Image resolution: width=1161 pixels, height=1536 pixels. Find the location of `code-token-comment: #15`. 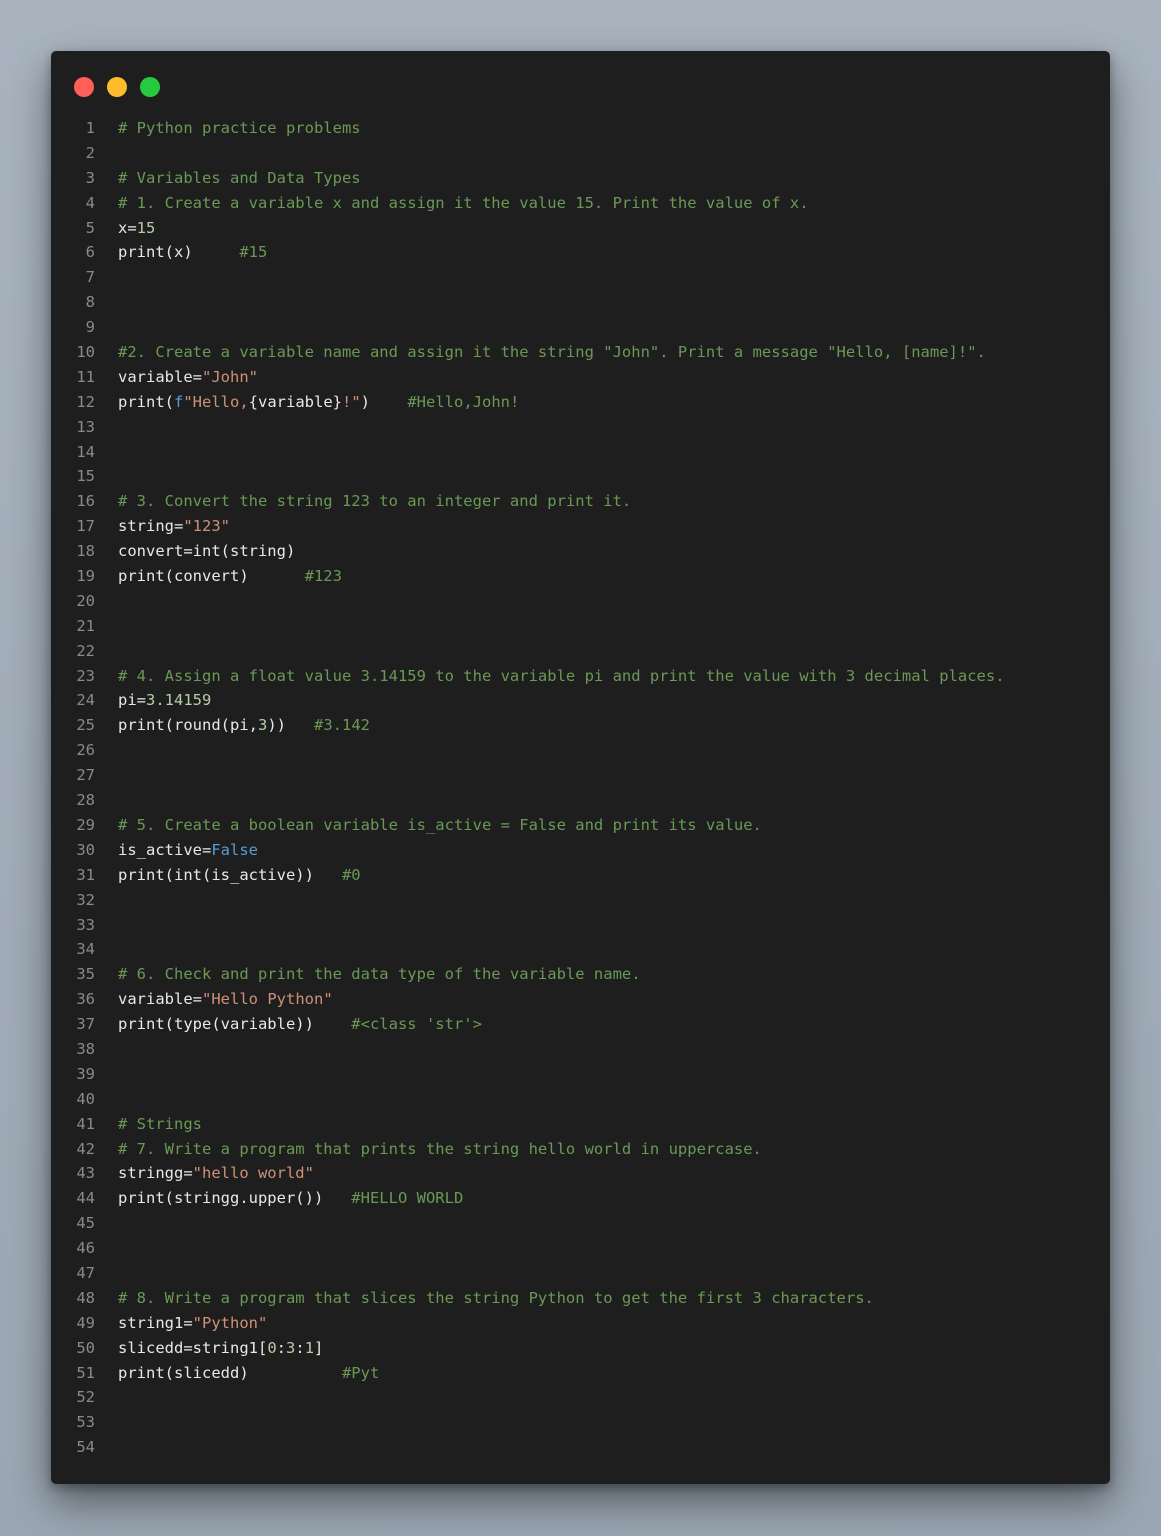

code-token-comment: #15 is located at coordinates (253, 252).